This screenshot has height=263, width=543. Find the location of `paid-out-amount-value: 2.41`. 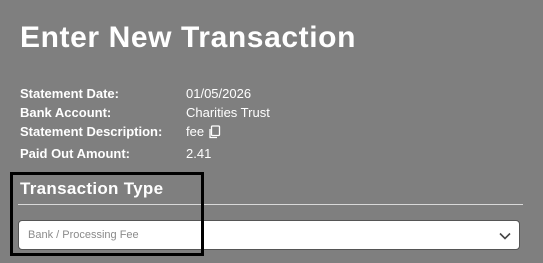

paid-out-amount-value: 2.41 is located at coordinates (199, 153).